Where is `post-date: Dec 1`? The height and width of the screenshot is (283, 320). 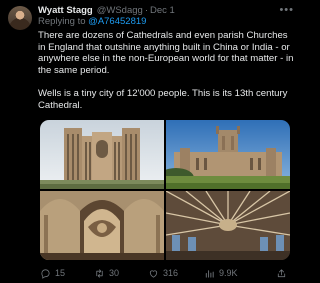
post-date: Dec 1 is located at coordinates (162, 10).